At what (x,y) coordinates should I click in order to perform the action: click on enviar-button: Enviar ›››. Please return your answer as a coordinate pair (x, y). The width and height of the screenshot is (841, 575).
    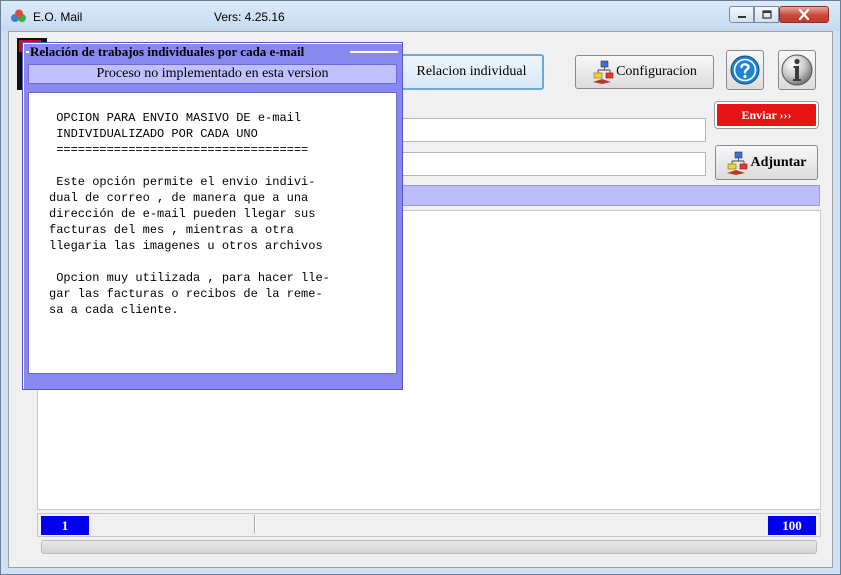
    Looking at the image, I should click on (766, 115).